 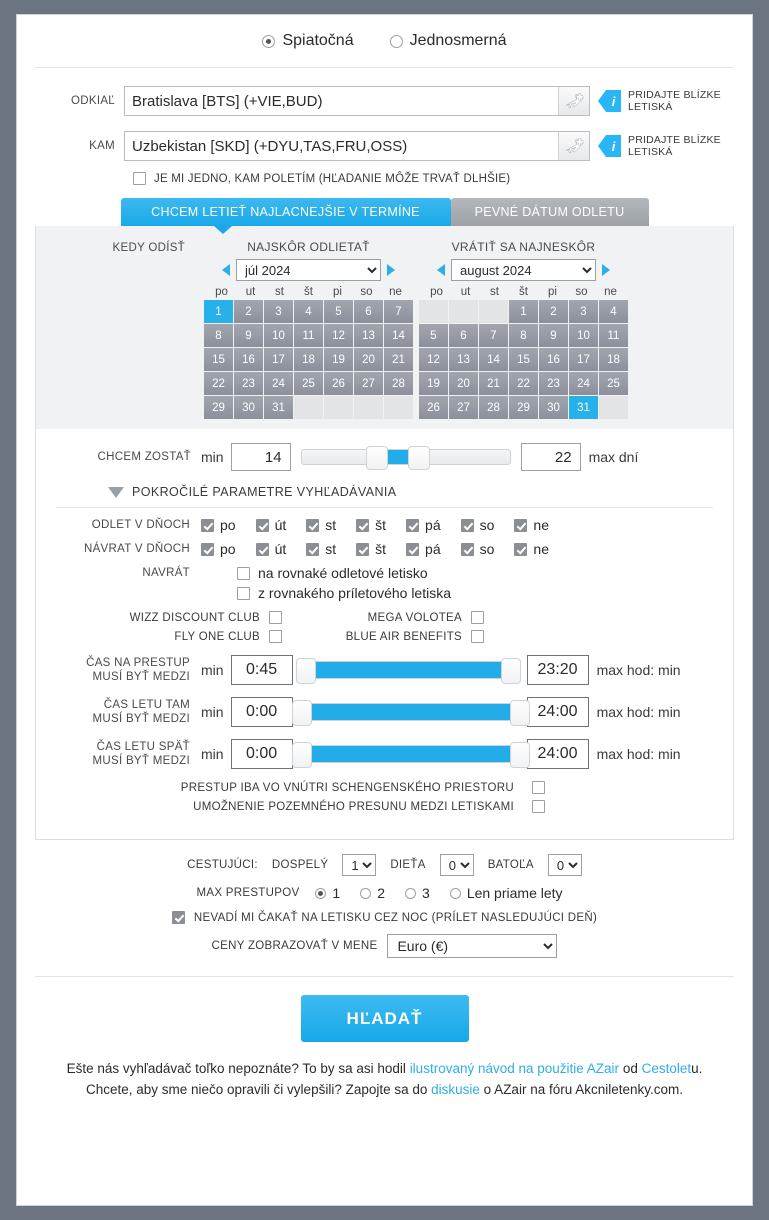 What do you see at coordinates (368, 359) in the screenshot?
I see `depart-day-20: 20` at bounding box center [368, 359].